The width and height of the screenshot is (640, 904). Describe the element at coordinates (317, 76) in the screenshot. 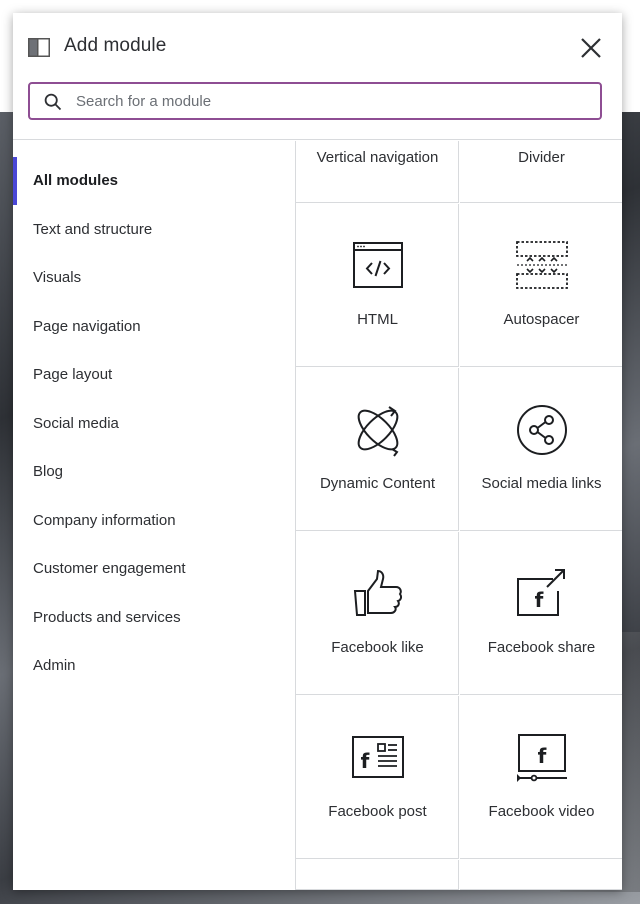

I see `dialog-header: Add module` at that location.